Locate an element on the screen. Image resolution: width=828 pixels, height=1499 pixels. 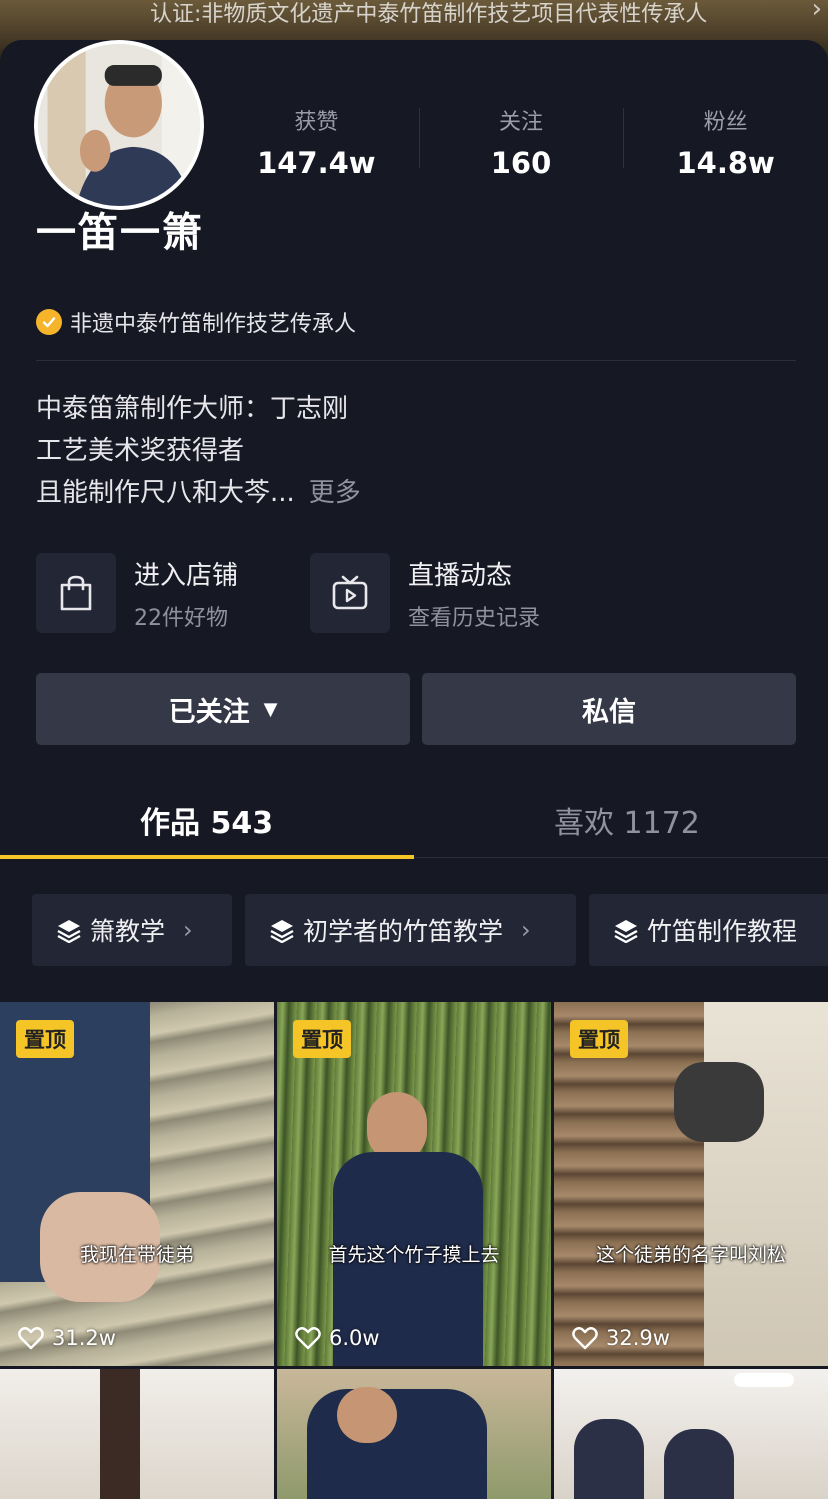
profile-stats: 获赞 147.4w 关注 160 粉丝 14.8w is located at coordinates (521, 142).